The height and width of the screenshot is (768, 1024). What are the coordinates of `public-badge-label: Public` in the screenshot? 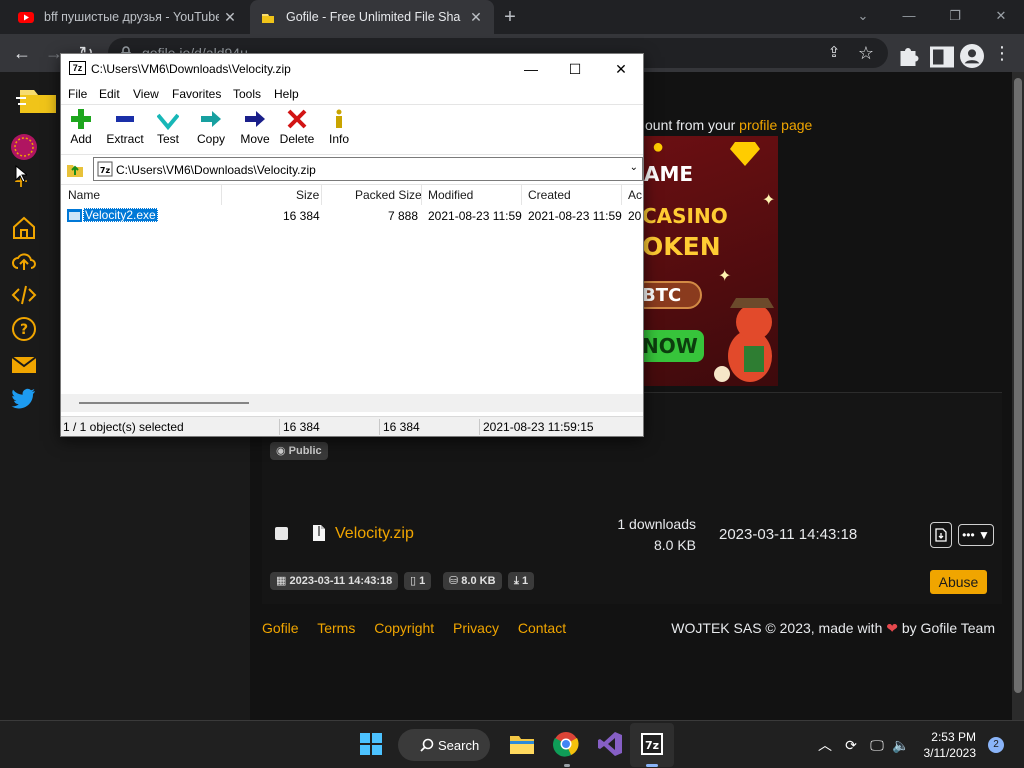 It's located at (305, 451).